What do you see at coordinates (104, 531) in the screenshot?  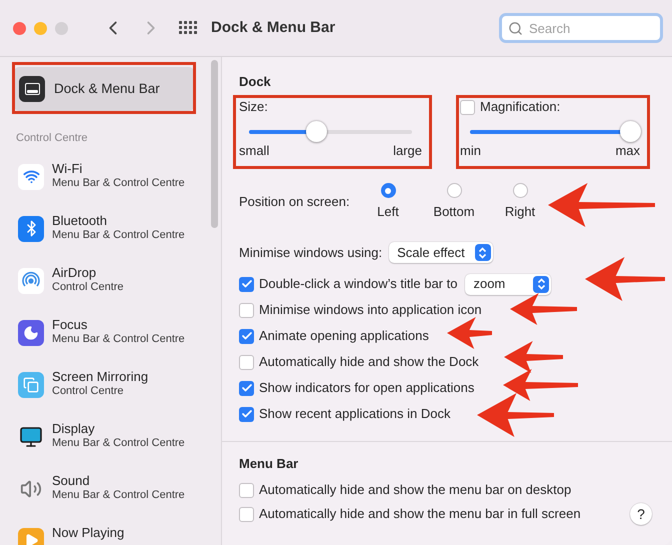 I see `sidebar-item: Now Playing` at bounding box center [104, 531].